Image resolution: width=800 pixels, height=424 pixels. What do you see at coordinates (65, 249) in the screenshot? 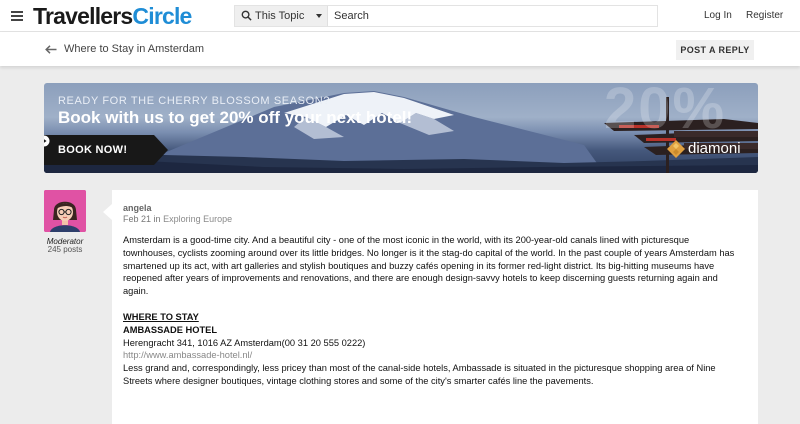
I see `author-post-count: 245 posts` at bounding box center [65, 249].